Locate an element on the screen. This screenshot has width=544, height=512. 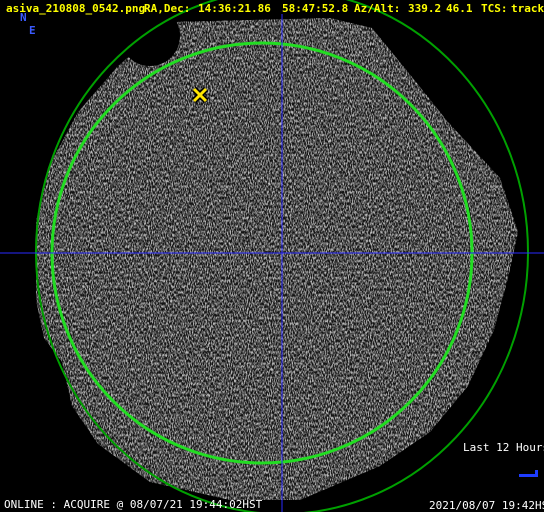
image-filename: asiva_210808_0542.png is located at coordinates (76, 8).